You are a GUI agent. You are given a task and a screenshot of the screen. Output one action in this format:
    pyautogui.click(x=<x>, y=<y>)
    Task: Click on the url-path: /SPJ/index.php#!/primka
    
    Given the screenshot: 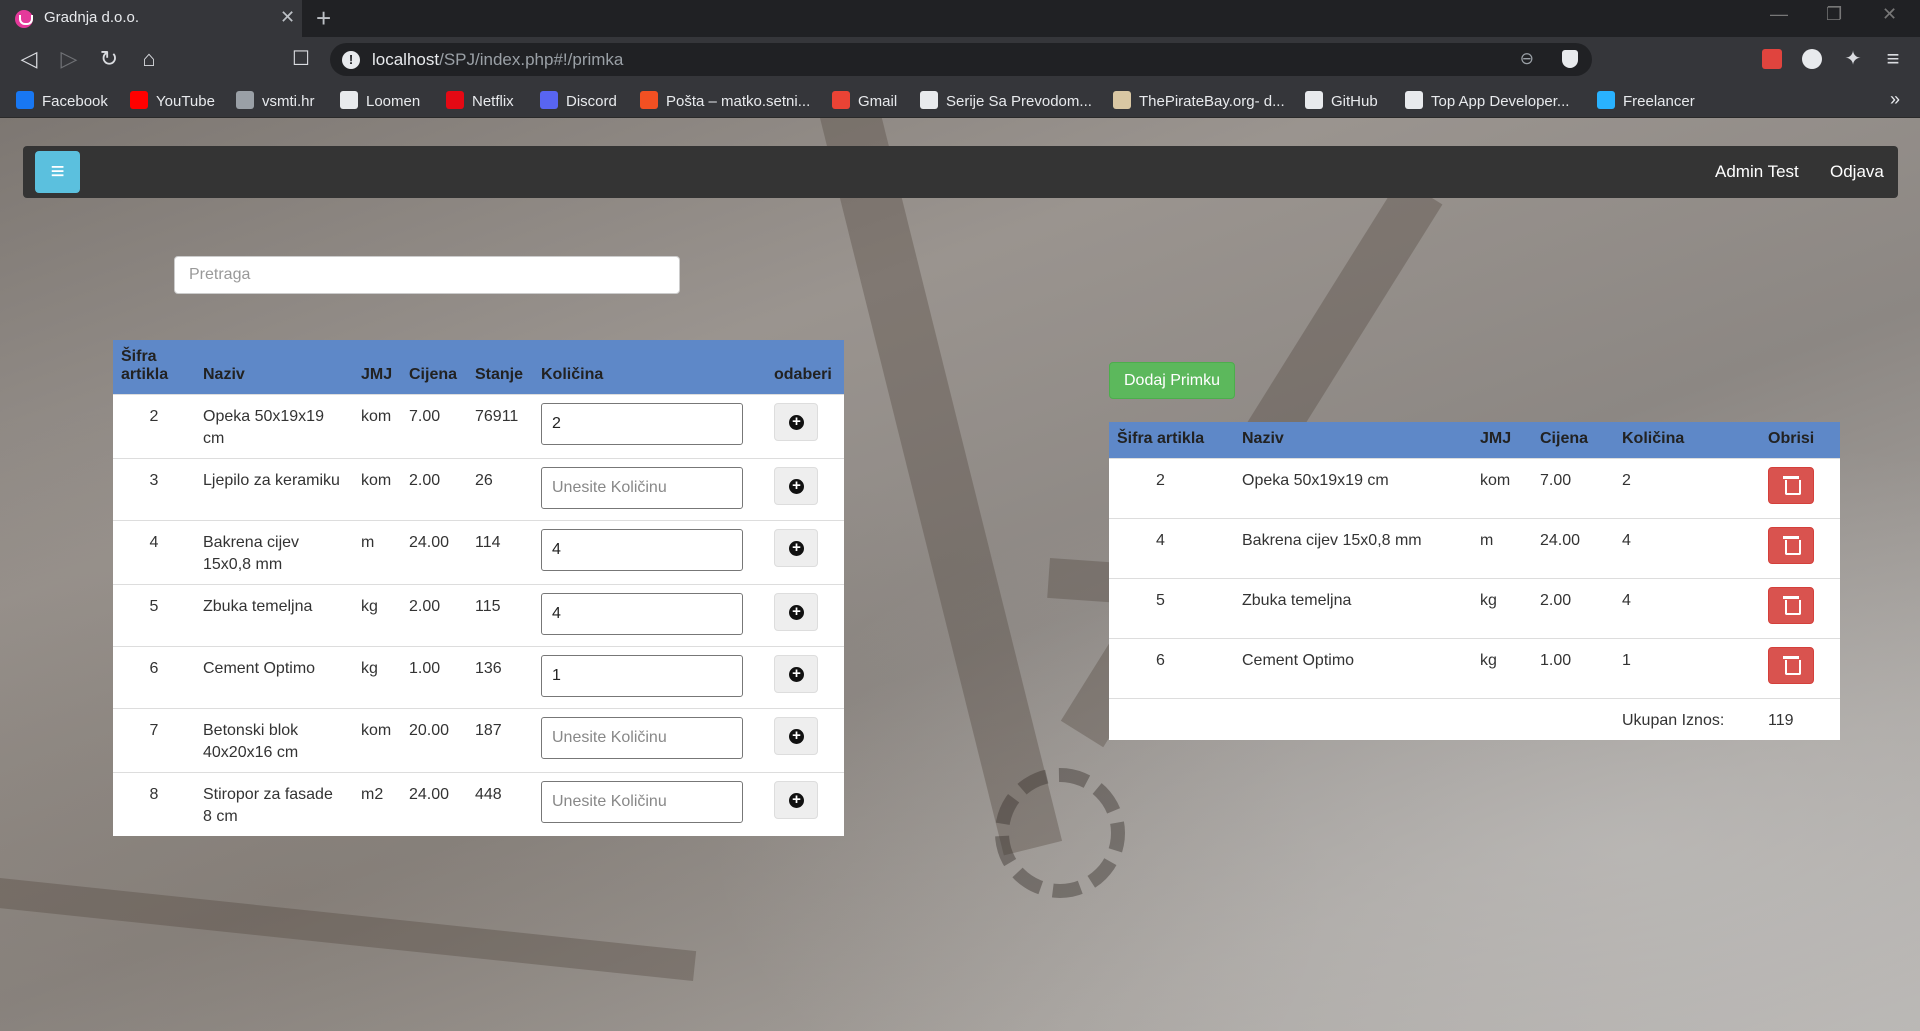 What is the action you would take?
    pyautogui.click(x=531, y=59)
    